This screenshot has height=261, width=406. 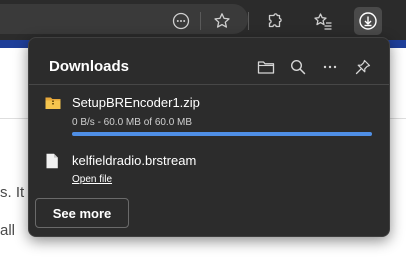 What do you see at coordinates (209, 84) in the screenshot?
I see `flyout-divider` at bounding box center [209, 84].